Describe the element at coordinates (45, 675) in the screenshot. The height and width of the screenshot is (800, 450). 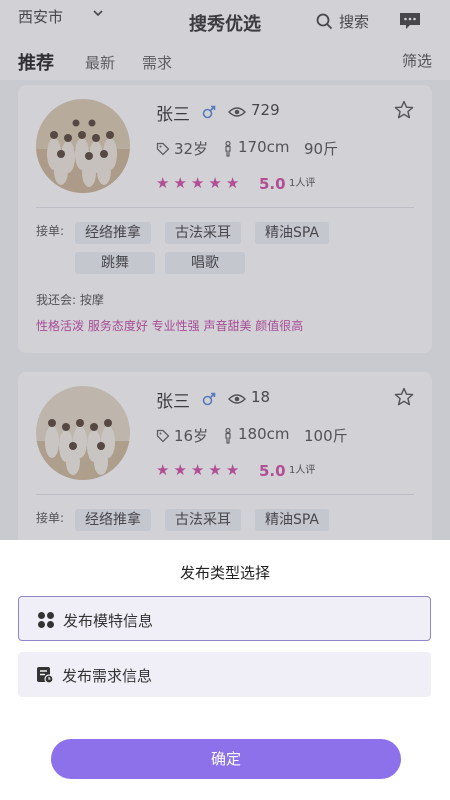
I see `document-icon` at that location.